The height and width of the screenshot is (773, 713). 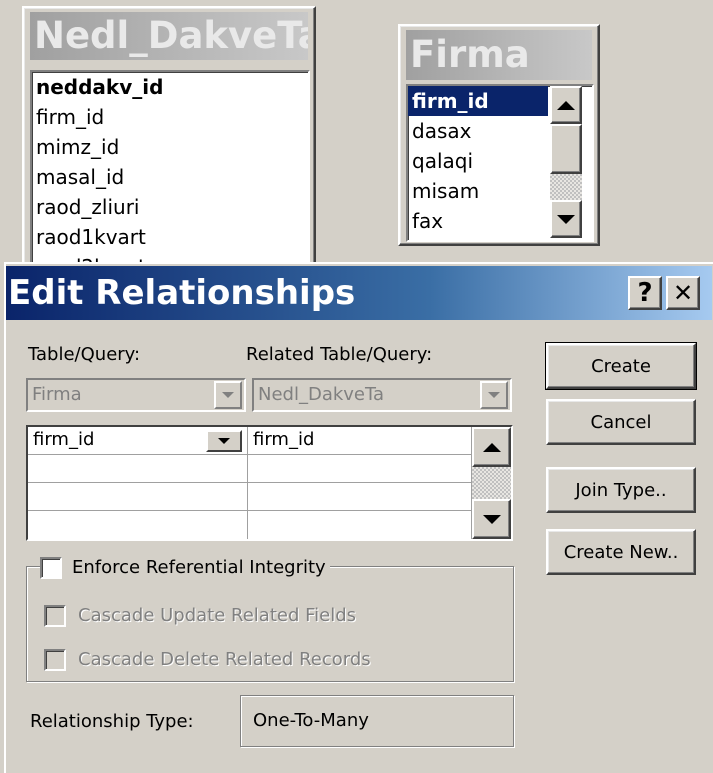 What do you see at coordinates (84, 354) in the screenshot?
I see `table-query-label: Table/Query:` at bounding box center [84, 354].